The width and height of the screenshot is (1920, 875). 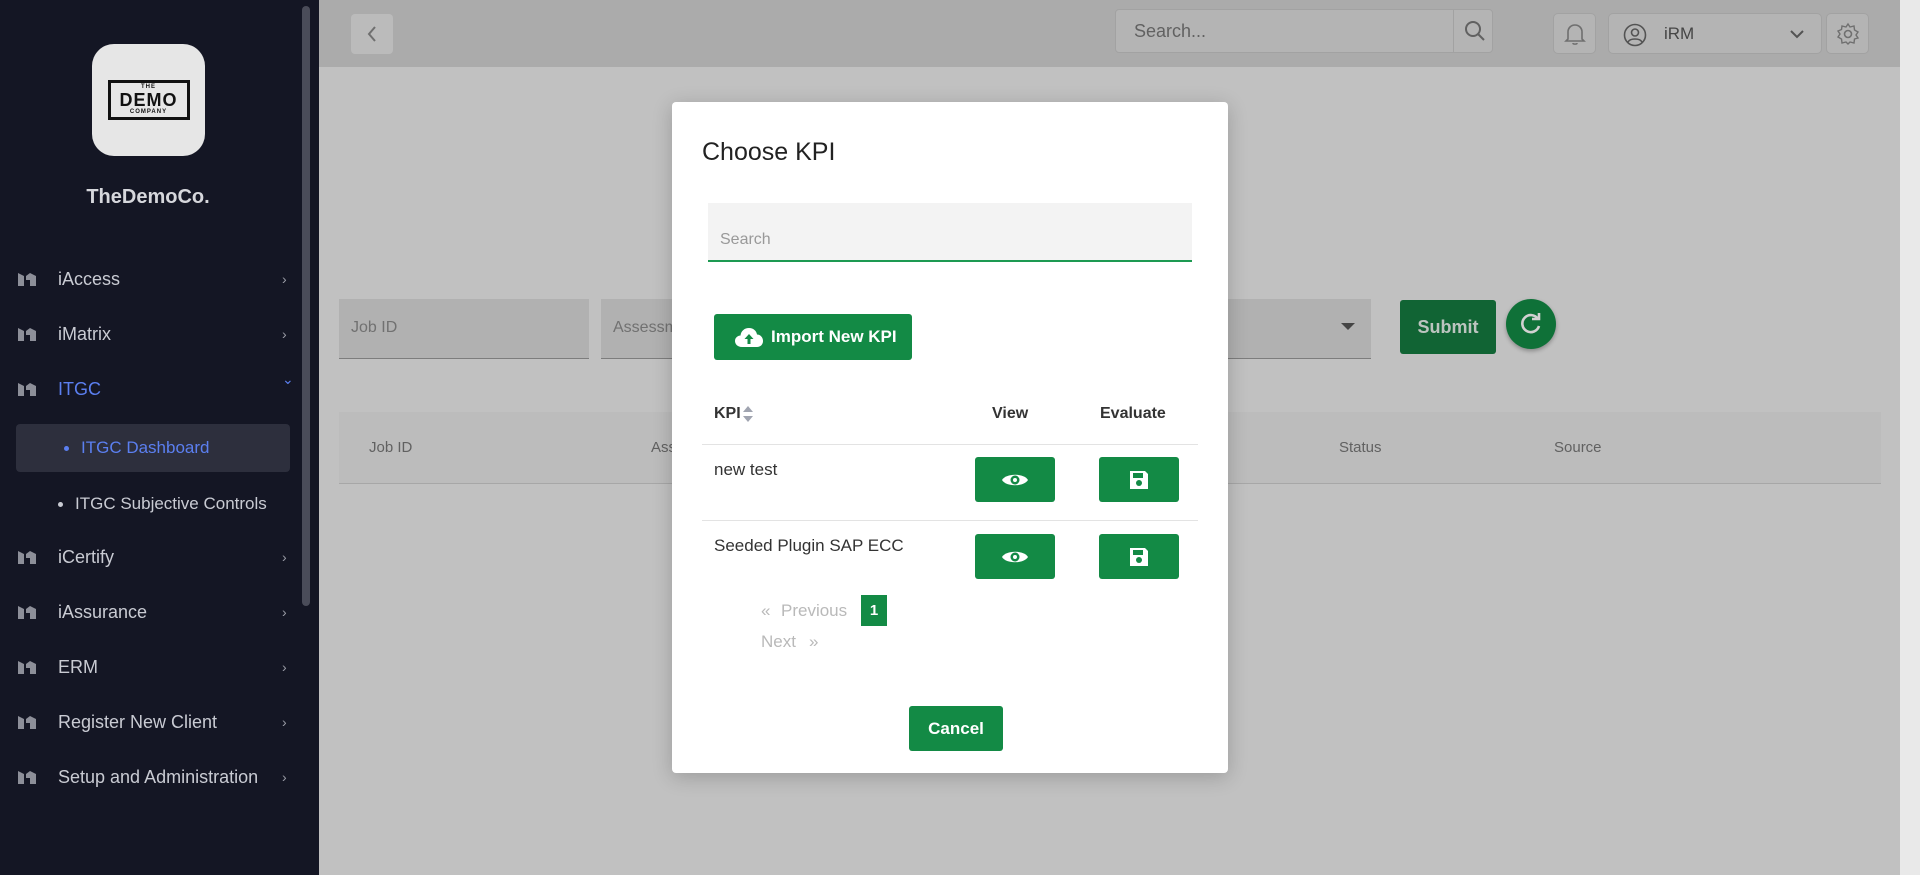 I want to click on kpi-row-name: new test, so click(x=746, y=469).